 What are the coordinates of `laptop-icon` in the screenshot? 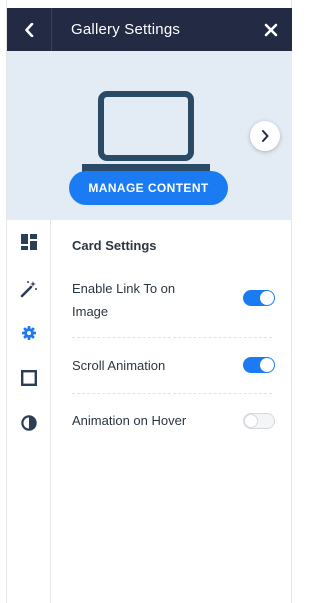 It's located at (146, 131).